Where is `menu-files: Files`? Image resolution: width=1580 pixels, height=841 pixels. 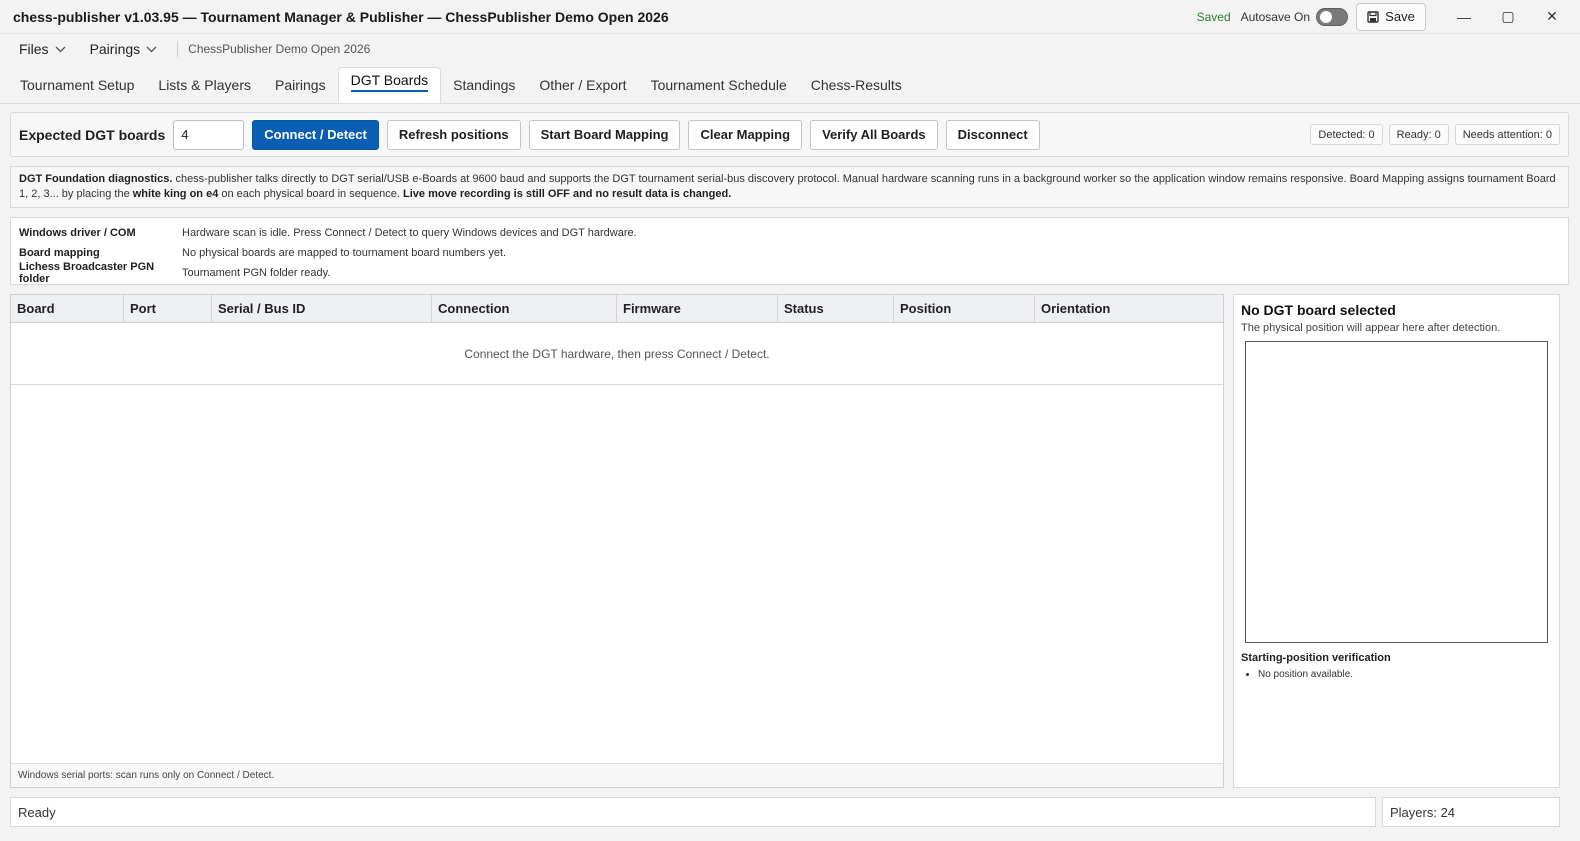
menu-files: Files is located at coordinates (39, 49).